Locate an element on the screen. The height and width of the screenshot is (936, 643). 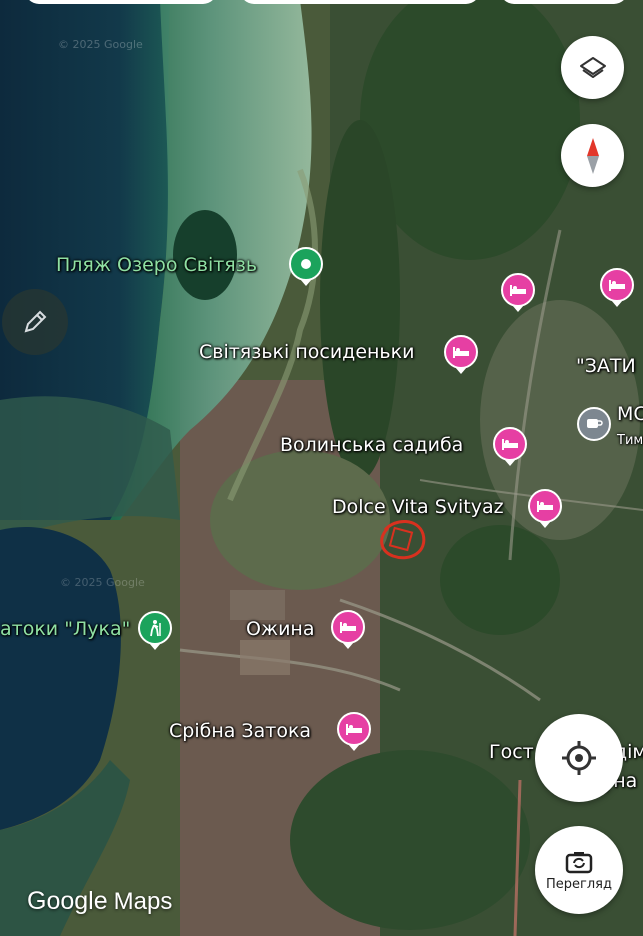
logo-maps: Maps is located at coordinates (143, 901).